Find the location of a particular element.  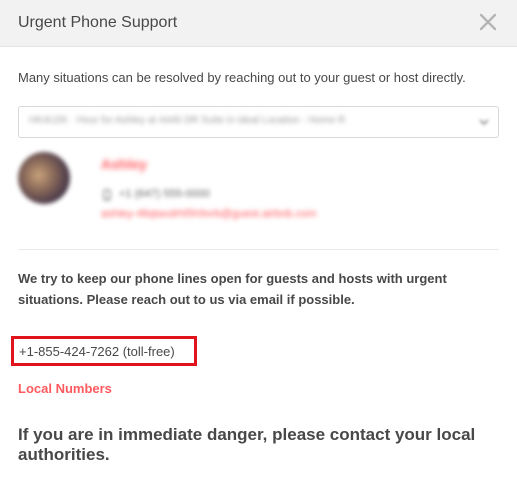

local-numbers-link: Local Numbers is located at coordinates (65, 388).